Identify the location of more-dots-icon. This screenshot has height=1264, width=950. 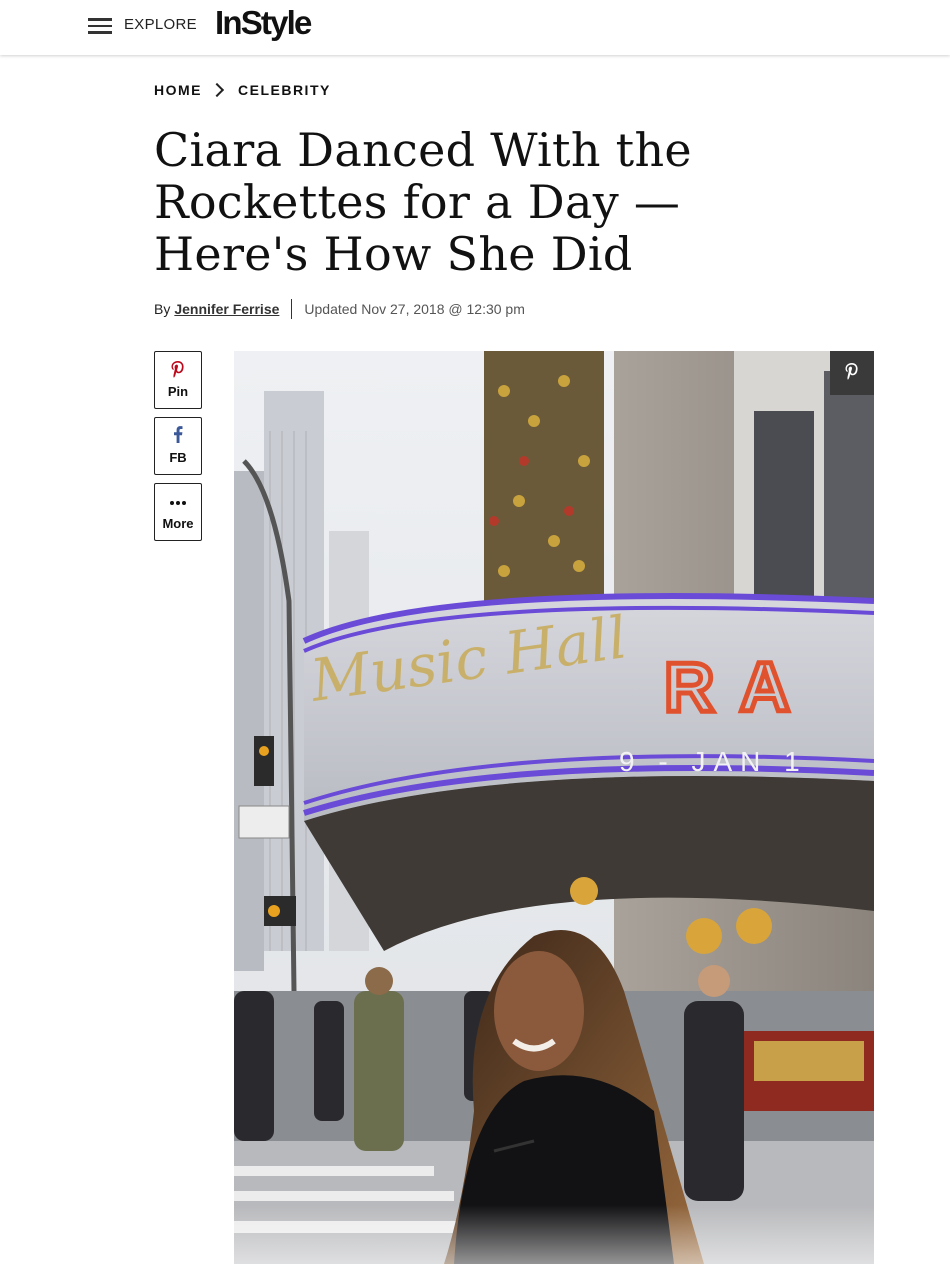
(178, 500).